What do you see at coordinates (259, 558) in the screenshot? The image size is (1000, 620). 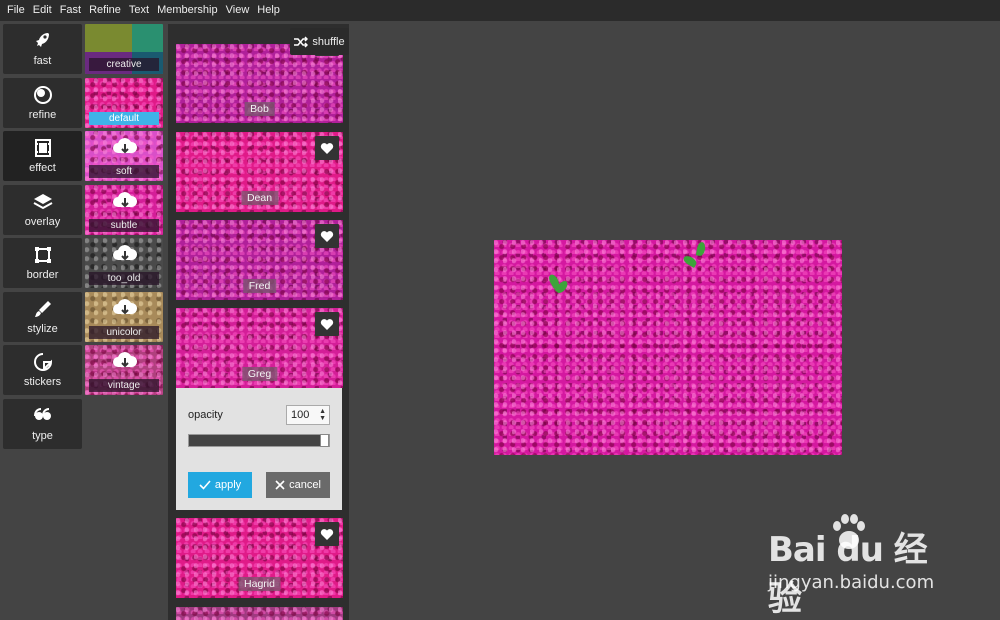 I see `filter-hagrid: Hagrid` at bounding box center [259, 558].